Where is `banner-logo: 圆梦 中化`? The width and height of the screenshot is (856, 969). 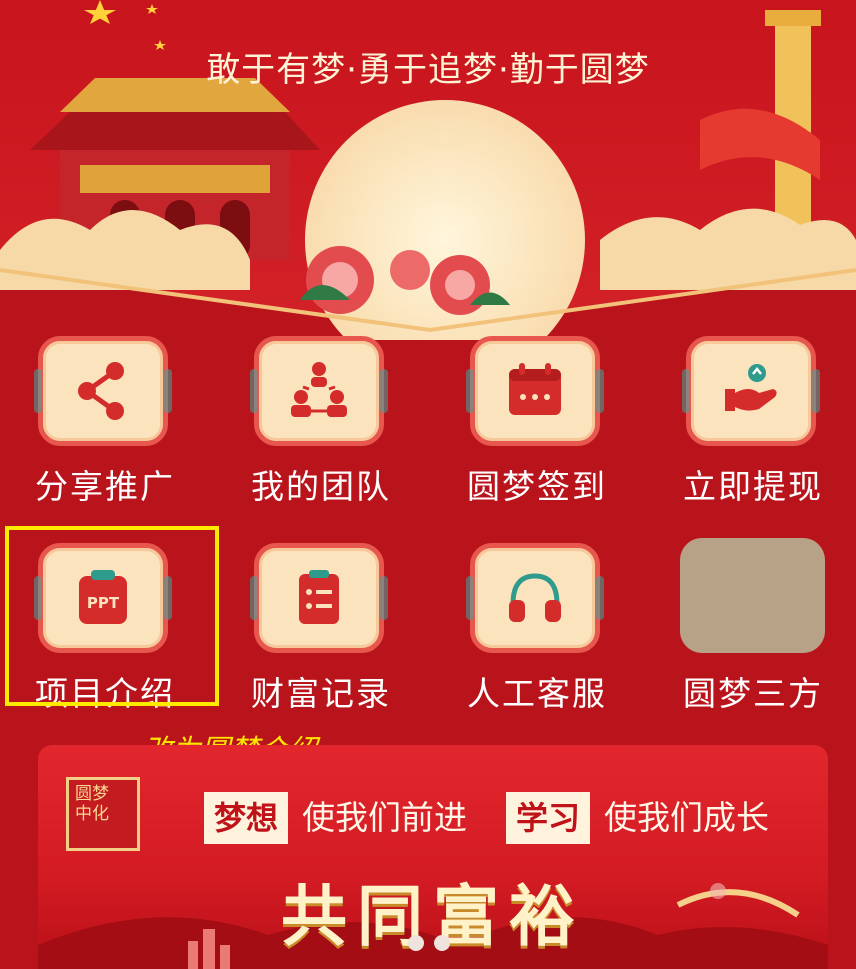 banner-logo: 圆梦 中化 is located at coordinates (103, 814).